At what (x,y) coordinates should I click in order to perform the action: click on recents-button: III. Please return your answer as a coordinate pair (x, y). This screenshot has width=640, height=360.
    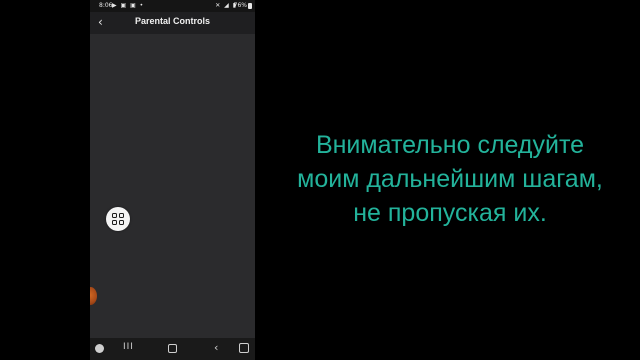
    Looking at the image, I should click on (128, 347).